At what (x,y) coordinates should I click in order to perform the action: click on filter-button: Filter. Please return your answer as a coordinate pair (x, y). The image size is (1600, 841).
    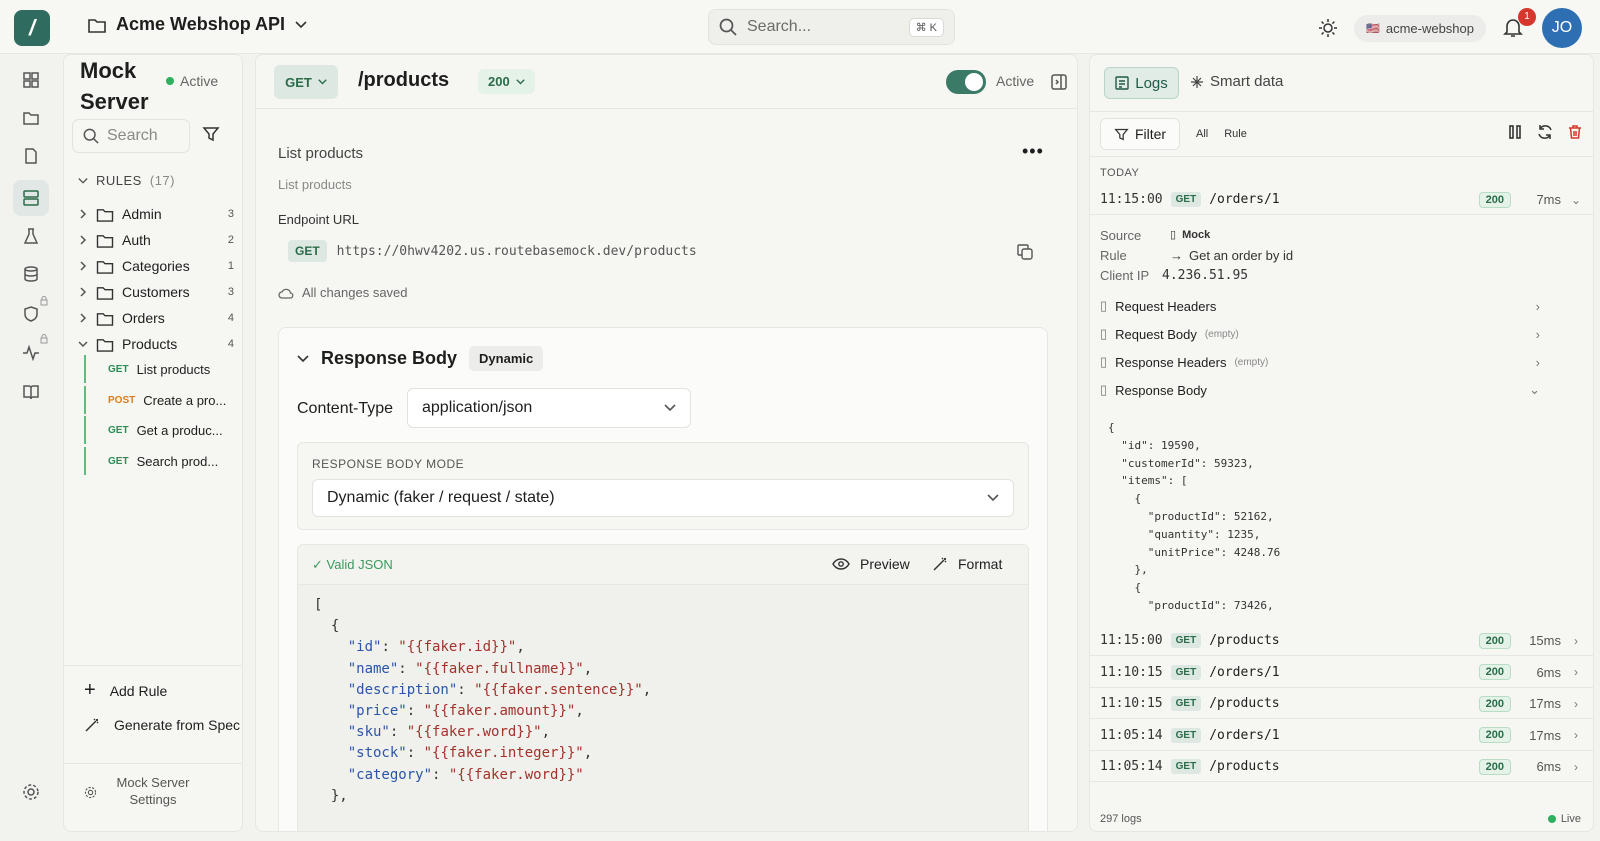
    Looking at the image, I should click on (1140, 134).